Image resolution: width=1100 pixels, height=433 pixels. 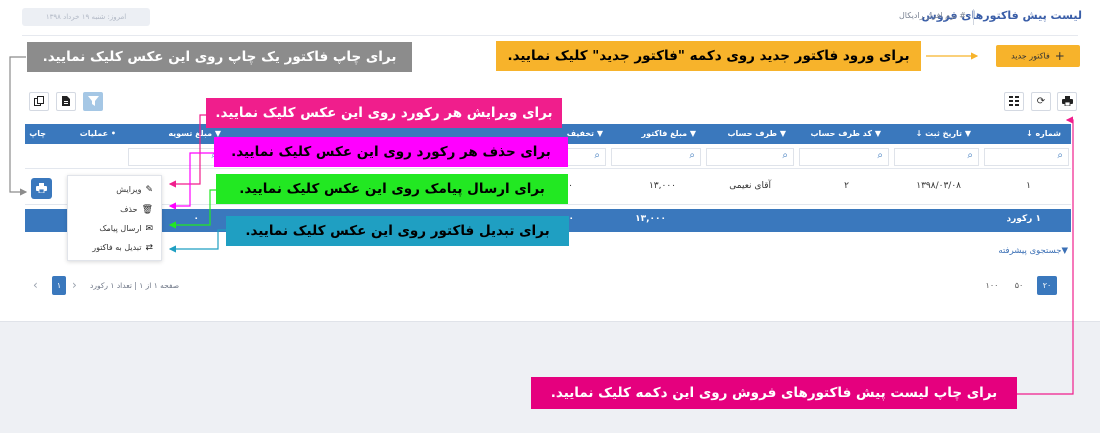 I want to click on connector-edit, so click(x=187, y=151).